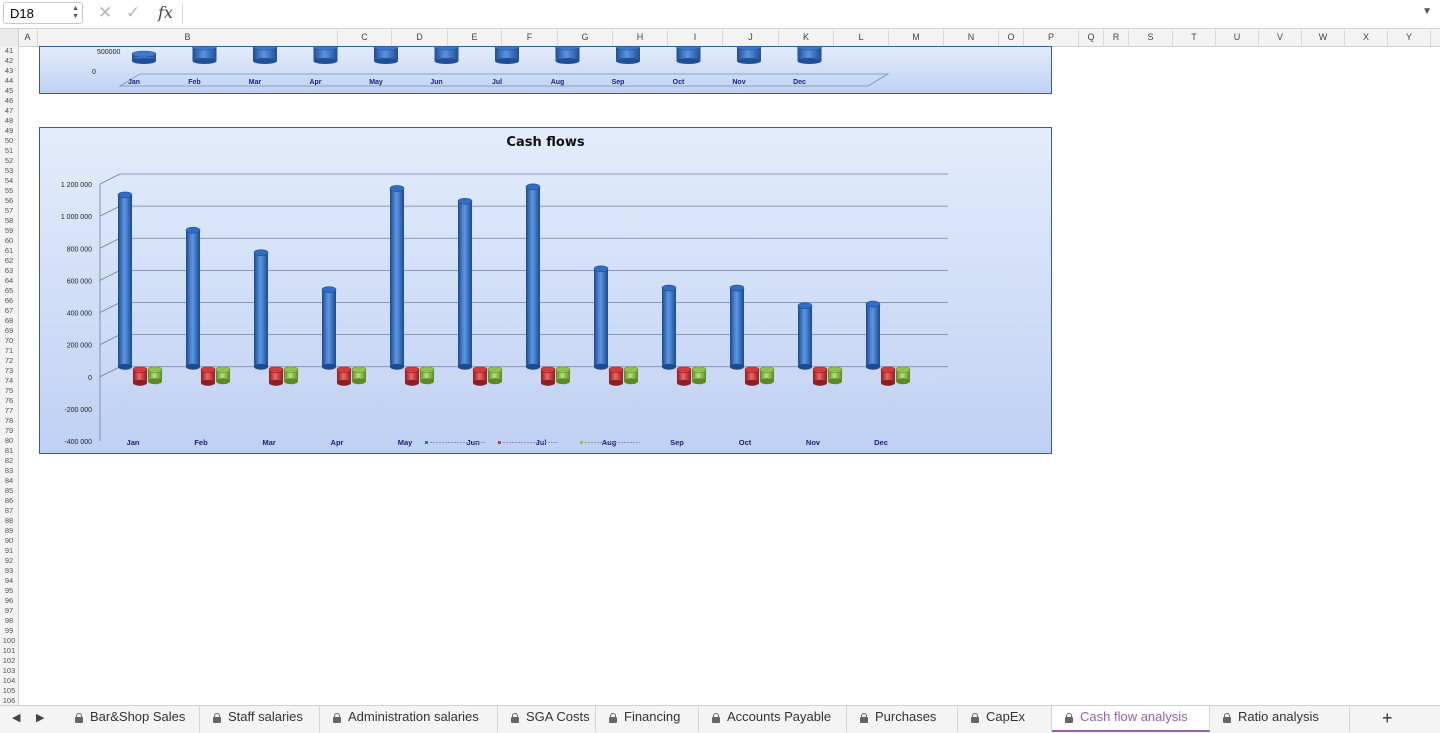  Describe the element at coordinates (9, 231) in the screenshot. I see `row-header-cell: 59` at that location.